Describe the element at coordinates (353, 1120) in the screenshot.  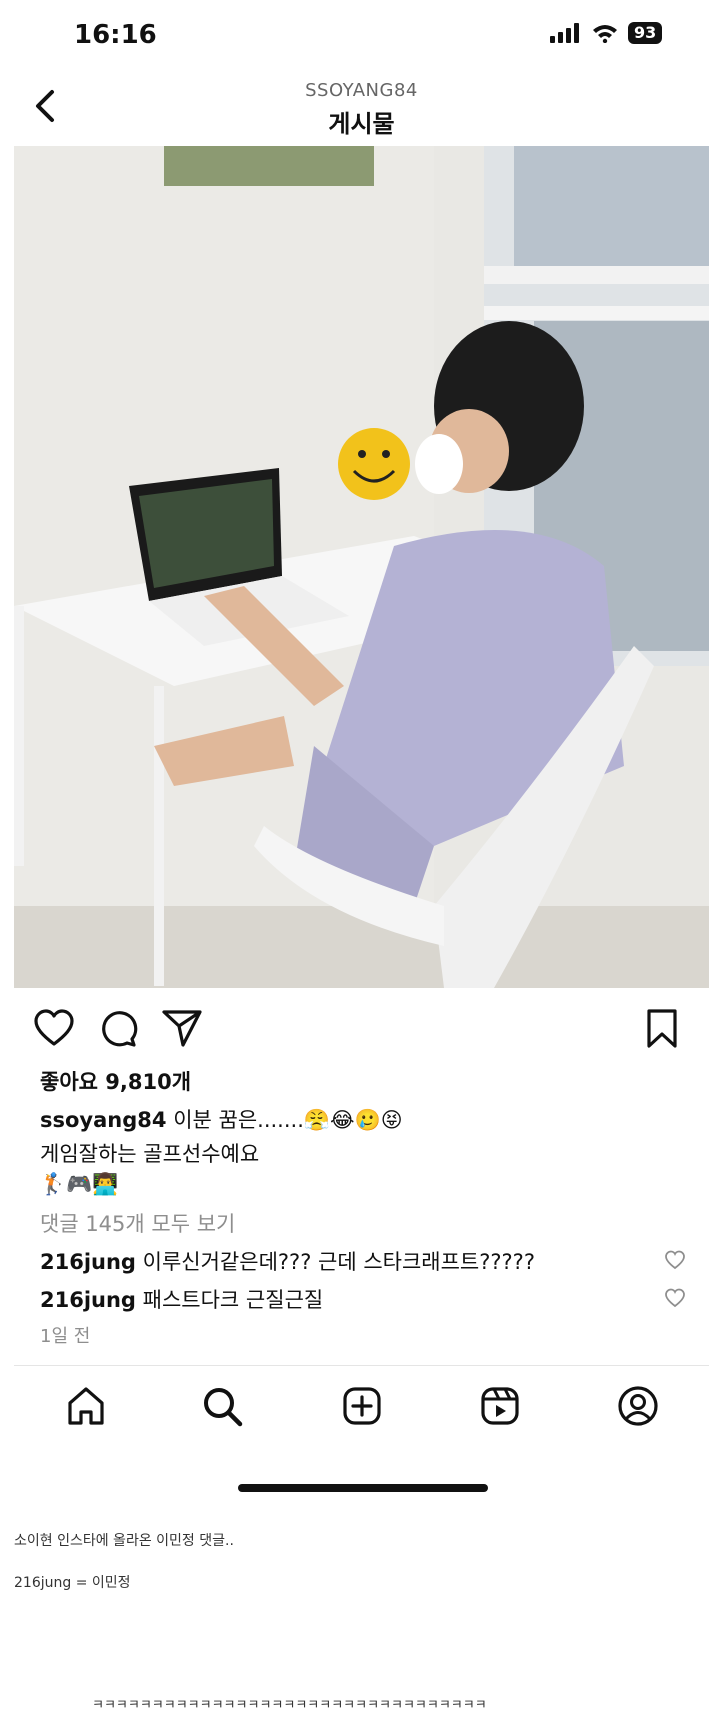
I see `caption-emojis: 😤😂🥲😝` at that location.